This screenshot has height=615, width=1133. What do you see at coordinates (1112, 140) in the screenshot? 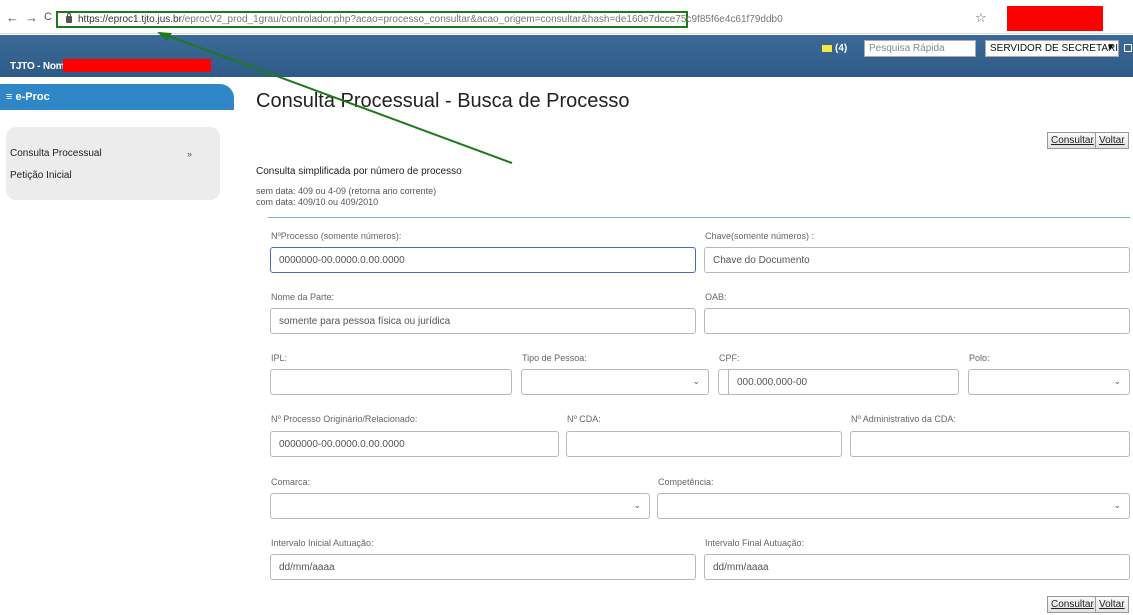
I see `voltar-button-top: Voltar` at bounding box center [1112, 140].